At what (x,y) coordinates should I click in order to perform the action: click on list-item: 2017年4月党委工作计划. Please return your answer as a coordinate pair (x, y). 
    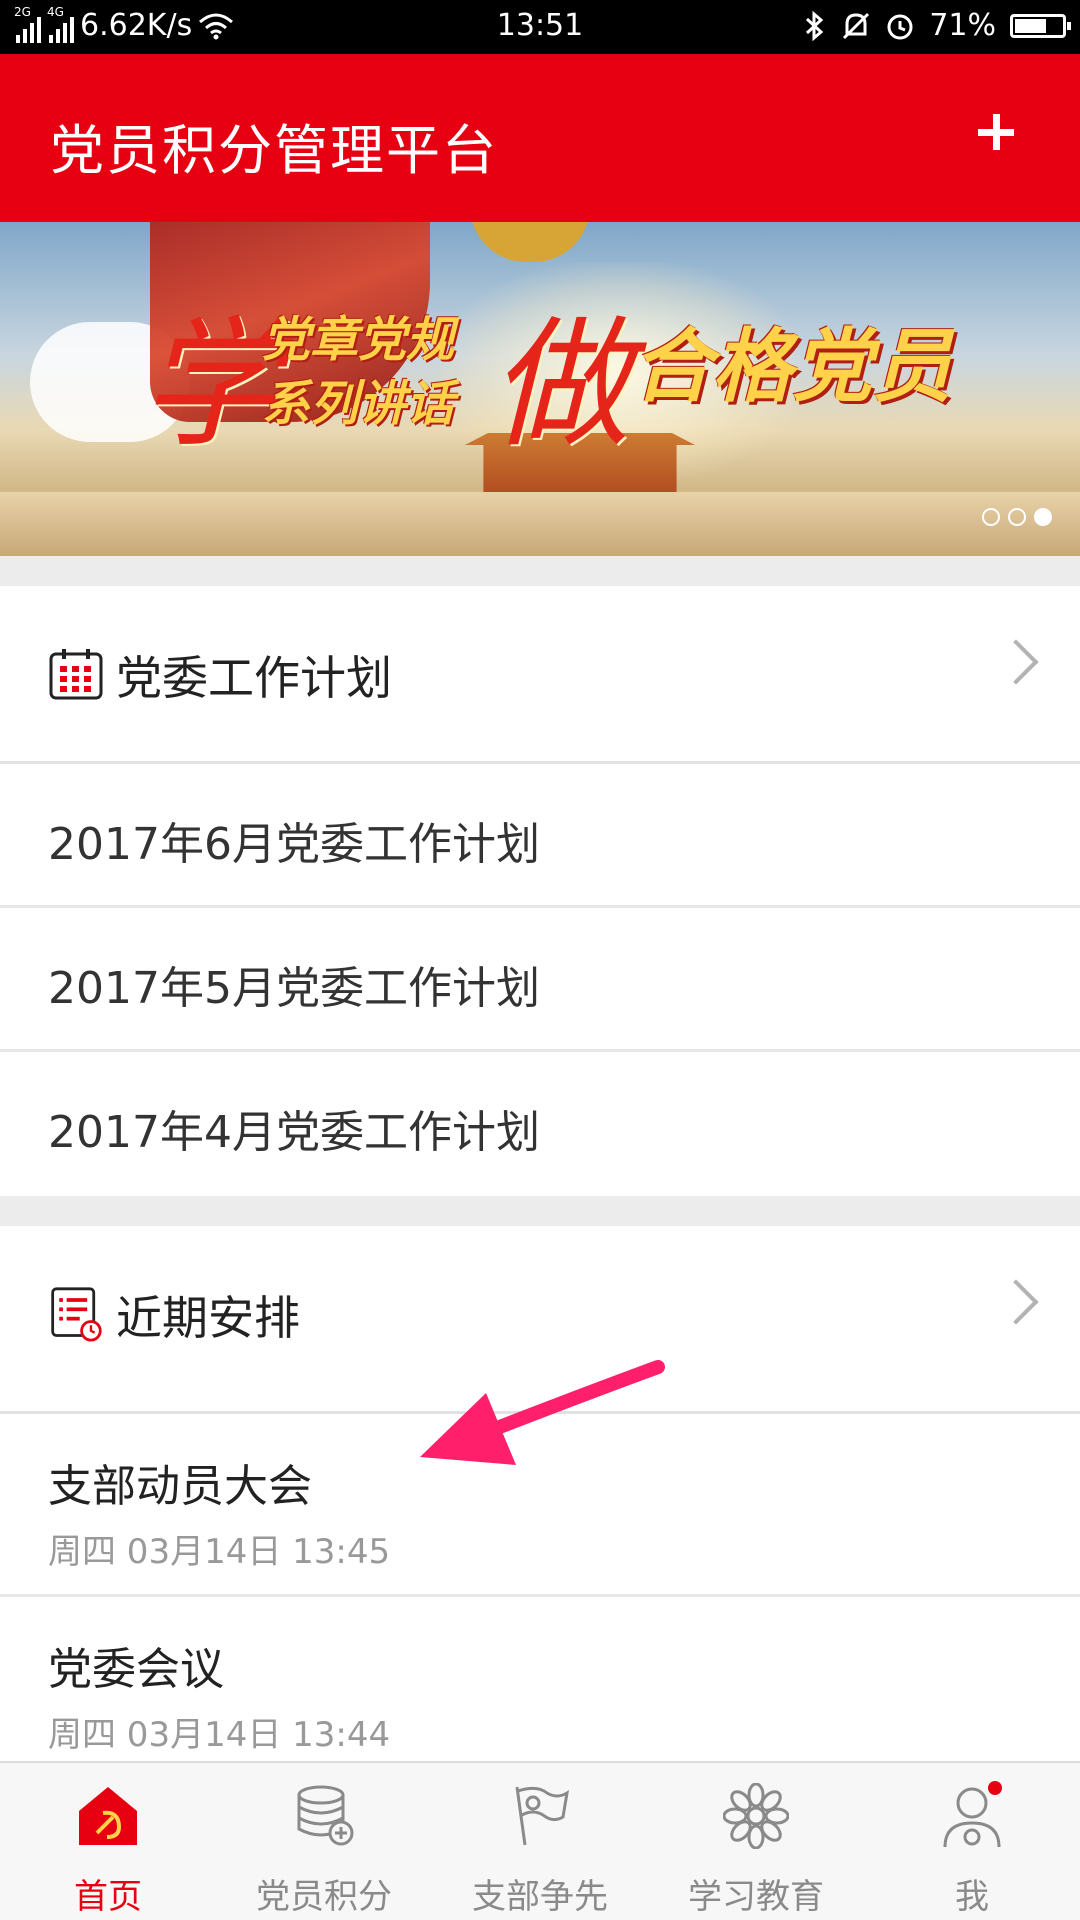
    Looking at the image, I should click on (540, 1124).